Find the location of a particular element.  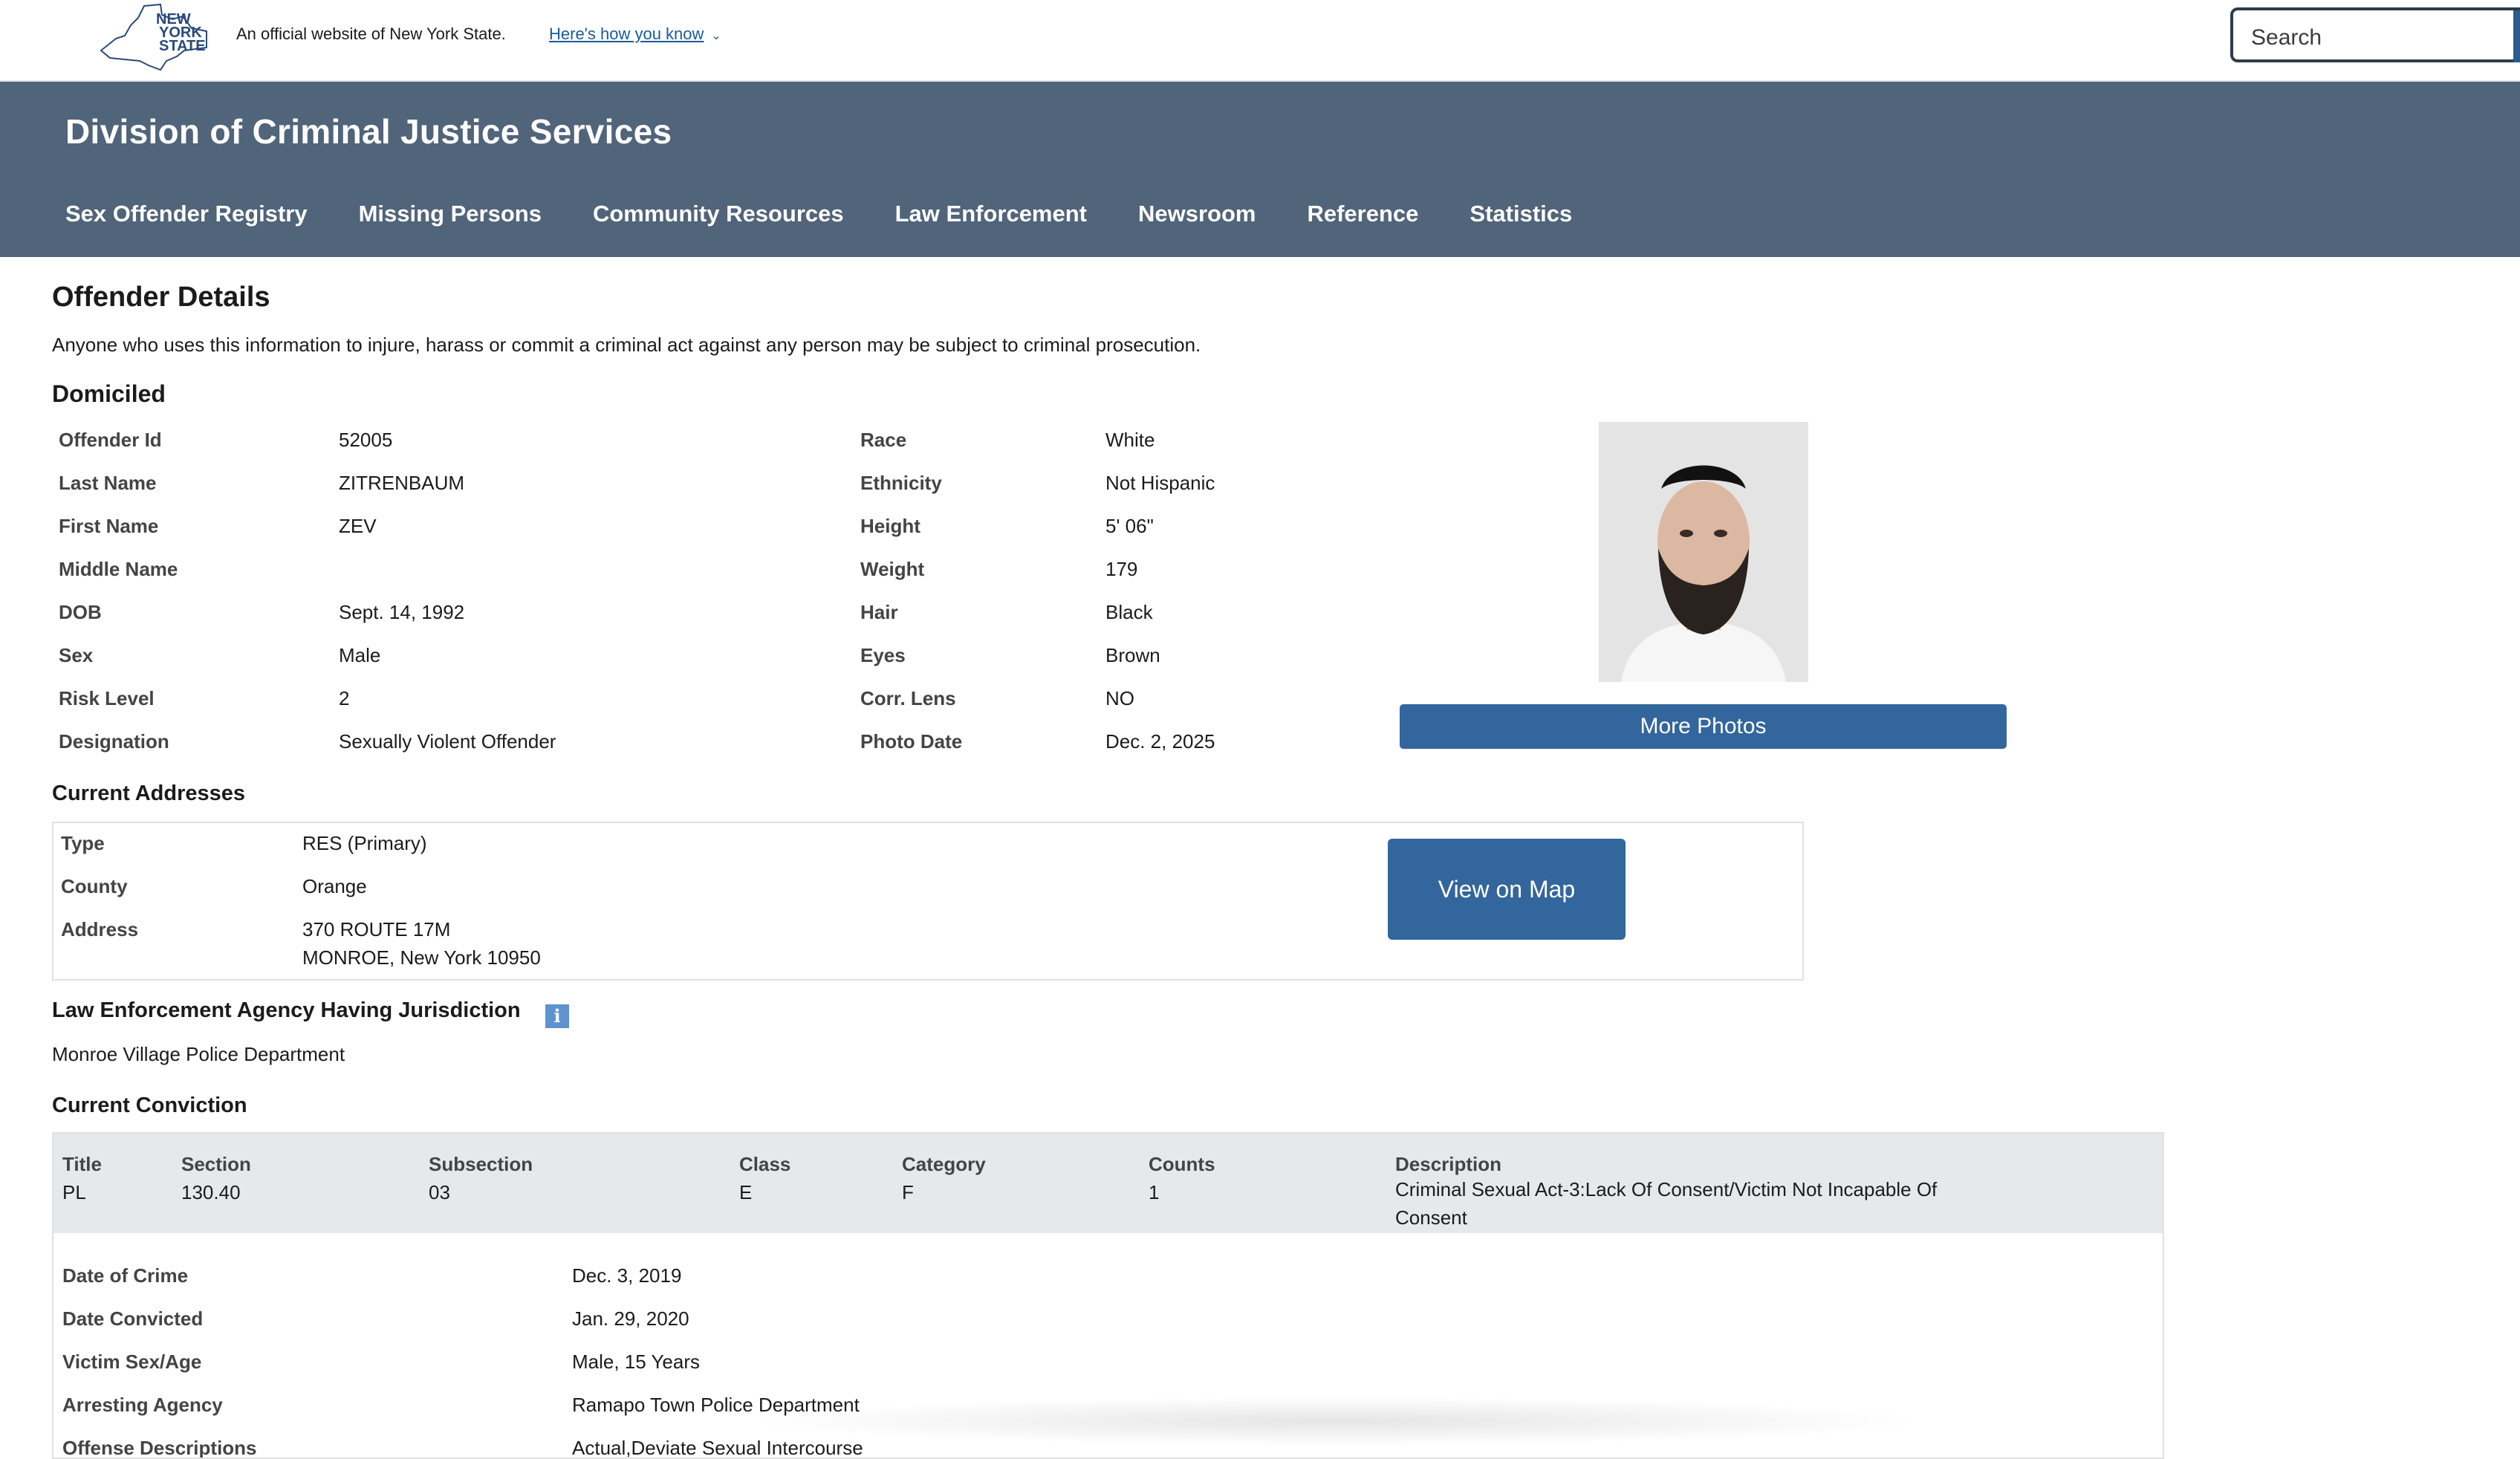

value-address-type: RES (Primary) is located at coordinates (365, 843).